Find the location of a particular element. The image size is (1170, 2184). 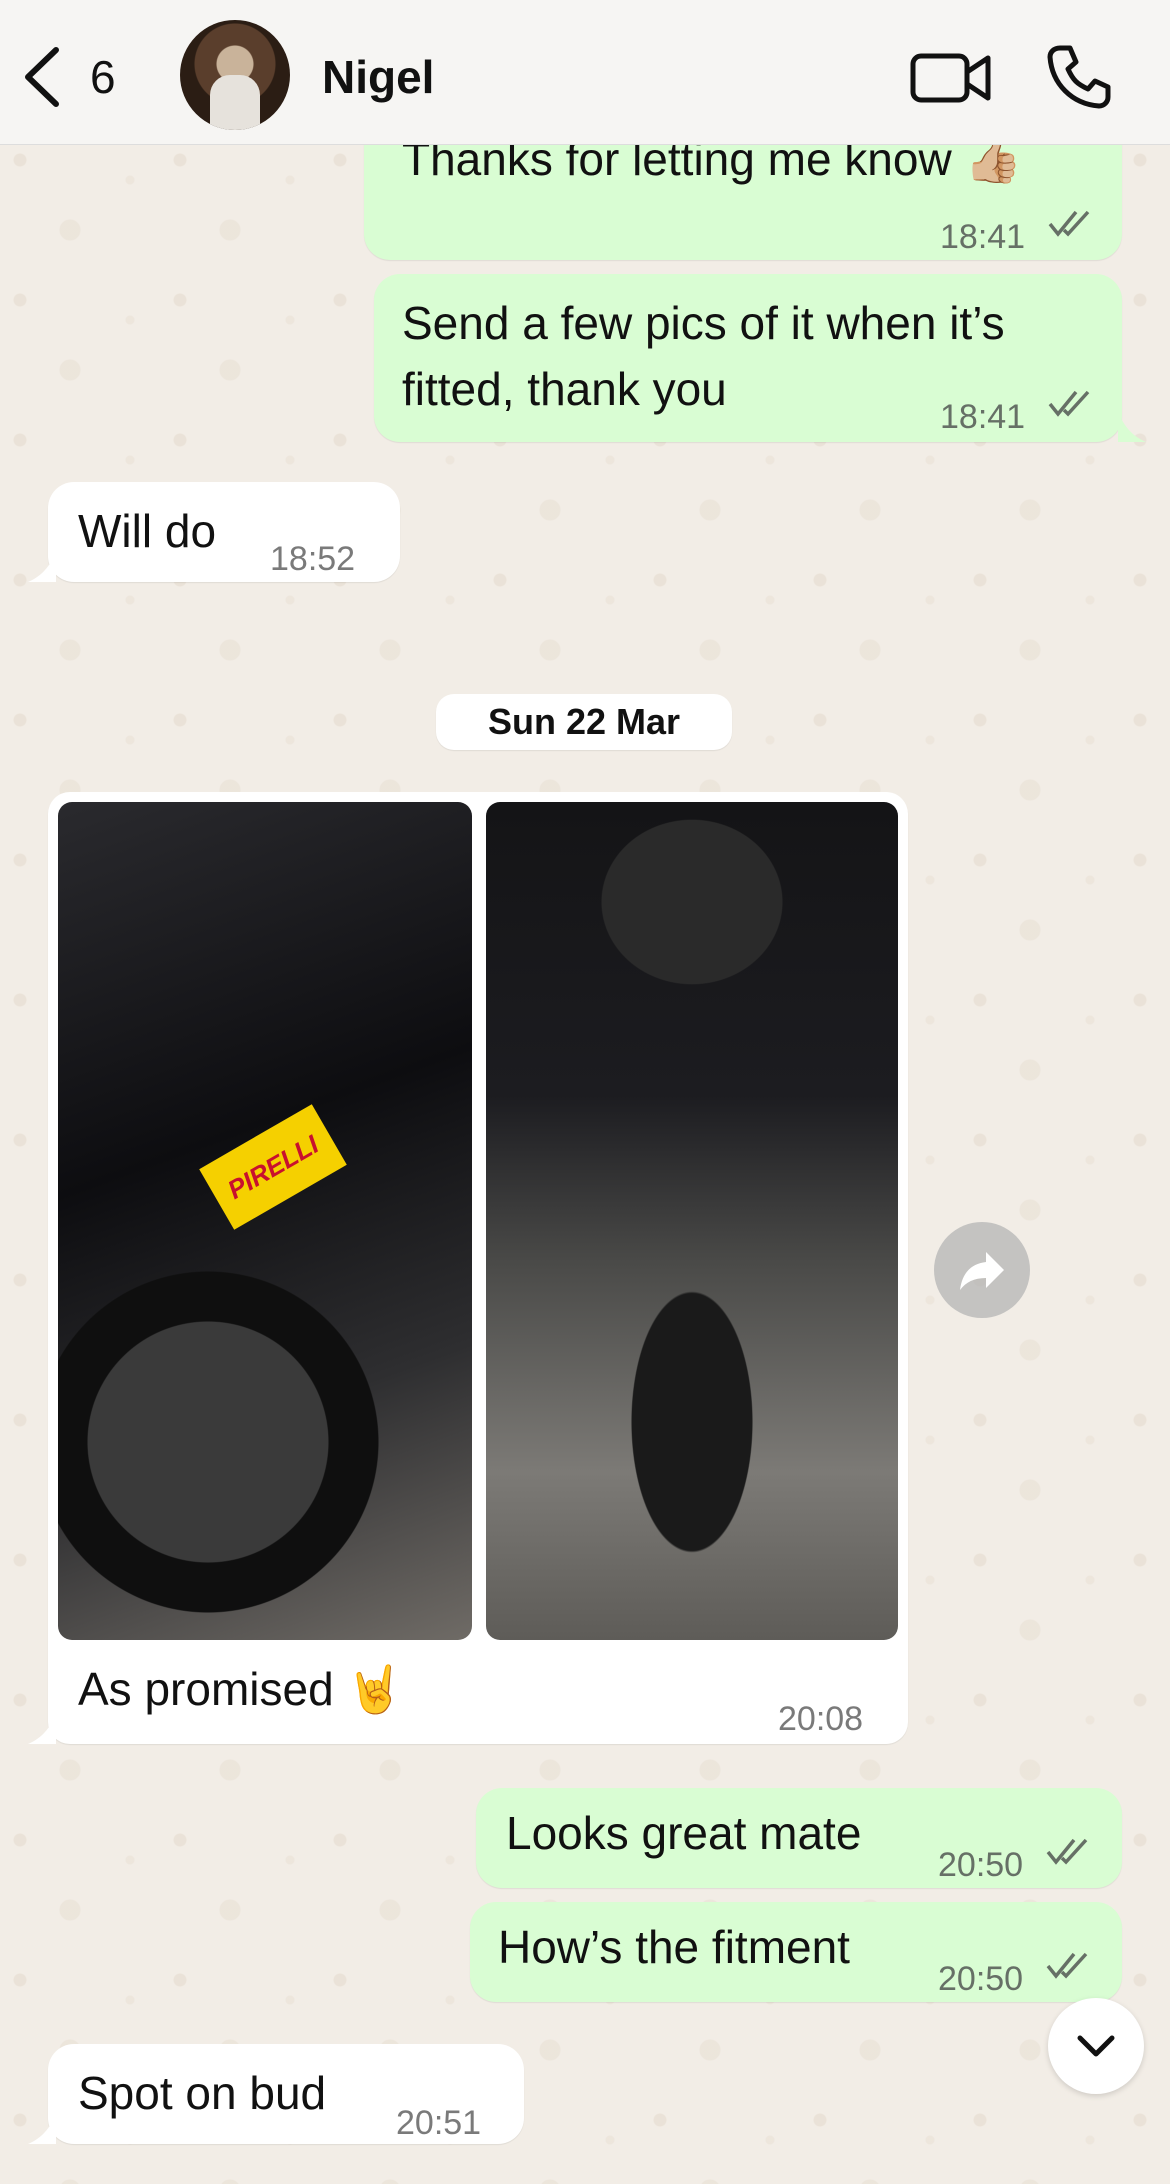

forward-button is located at coordinates (982, 1270).